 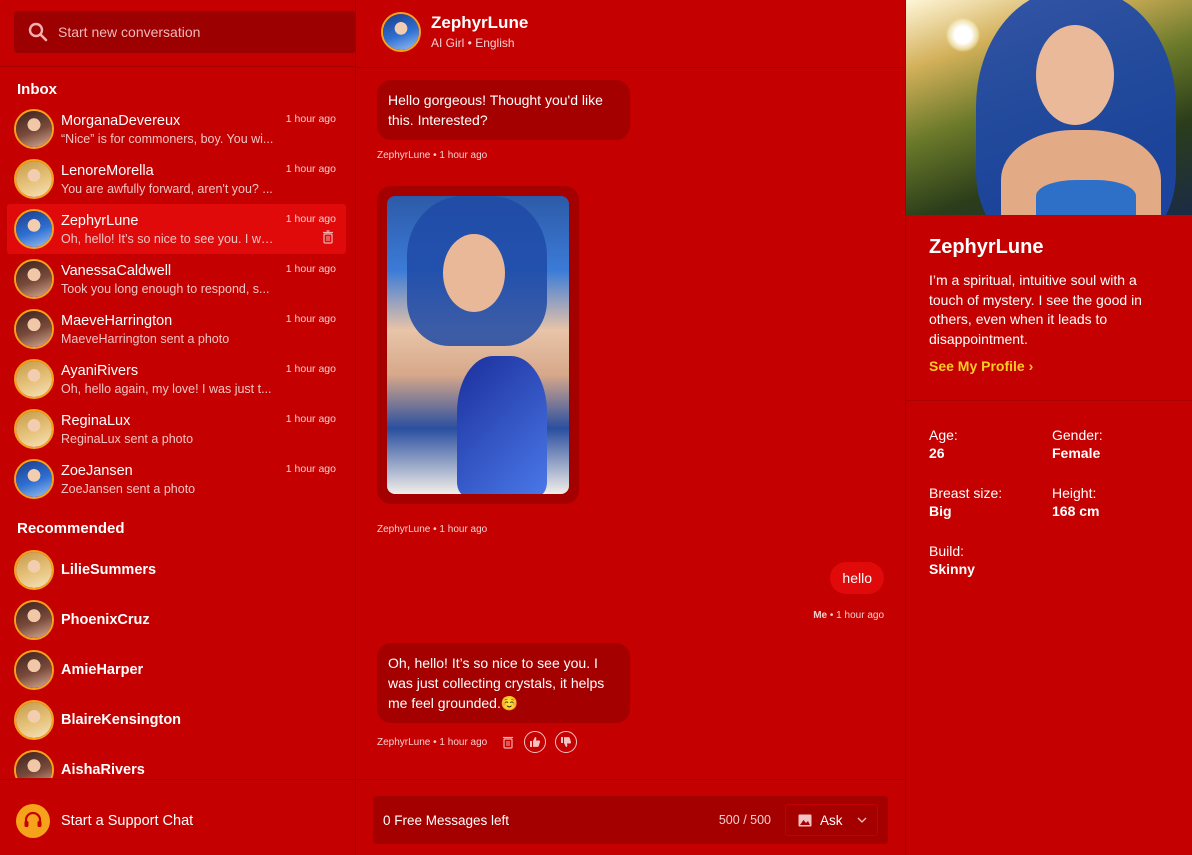 I want to click on search-icon, so click(x=38, y=32).